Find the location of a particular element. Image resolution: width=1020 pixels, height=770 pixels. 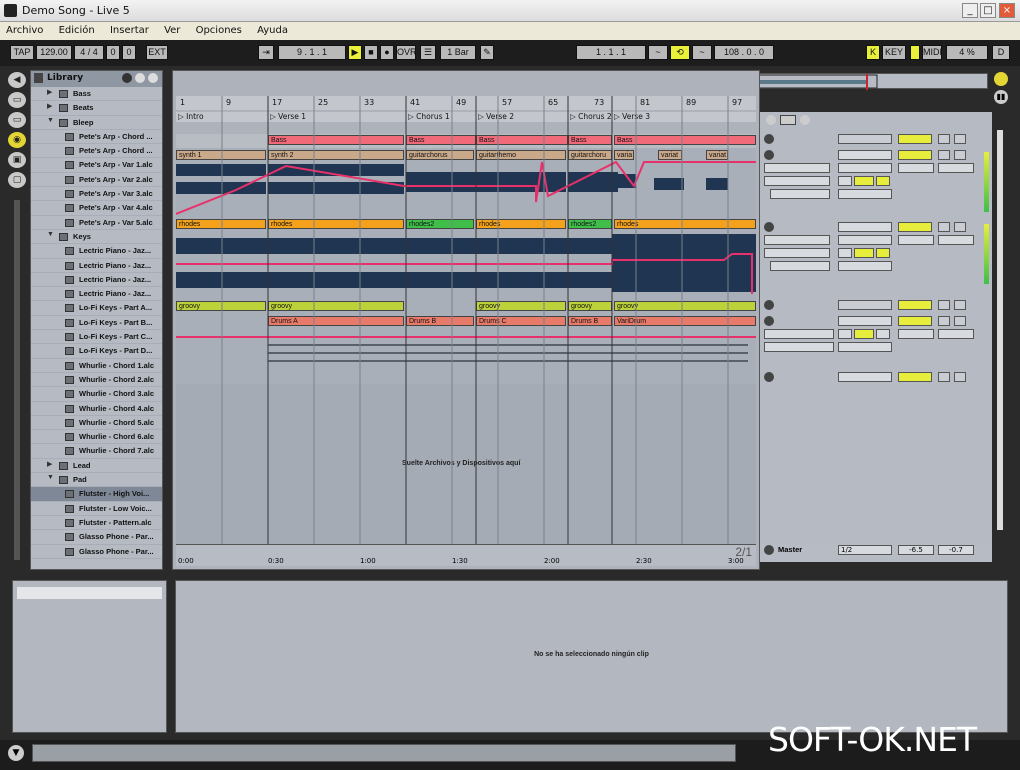

time-signature-field: 4 / 4 is located at coordinates (89, 52).